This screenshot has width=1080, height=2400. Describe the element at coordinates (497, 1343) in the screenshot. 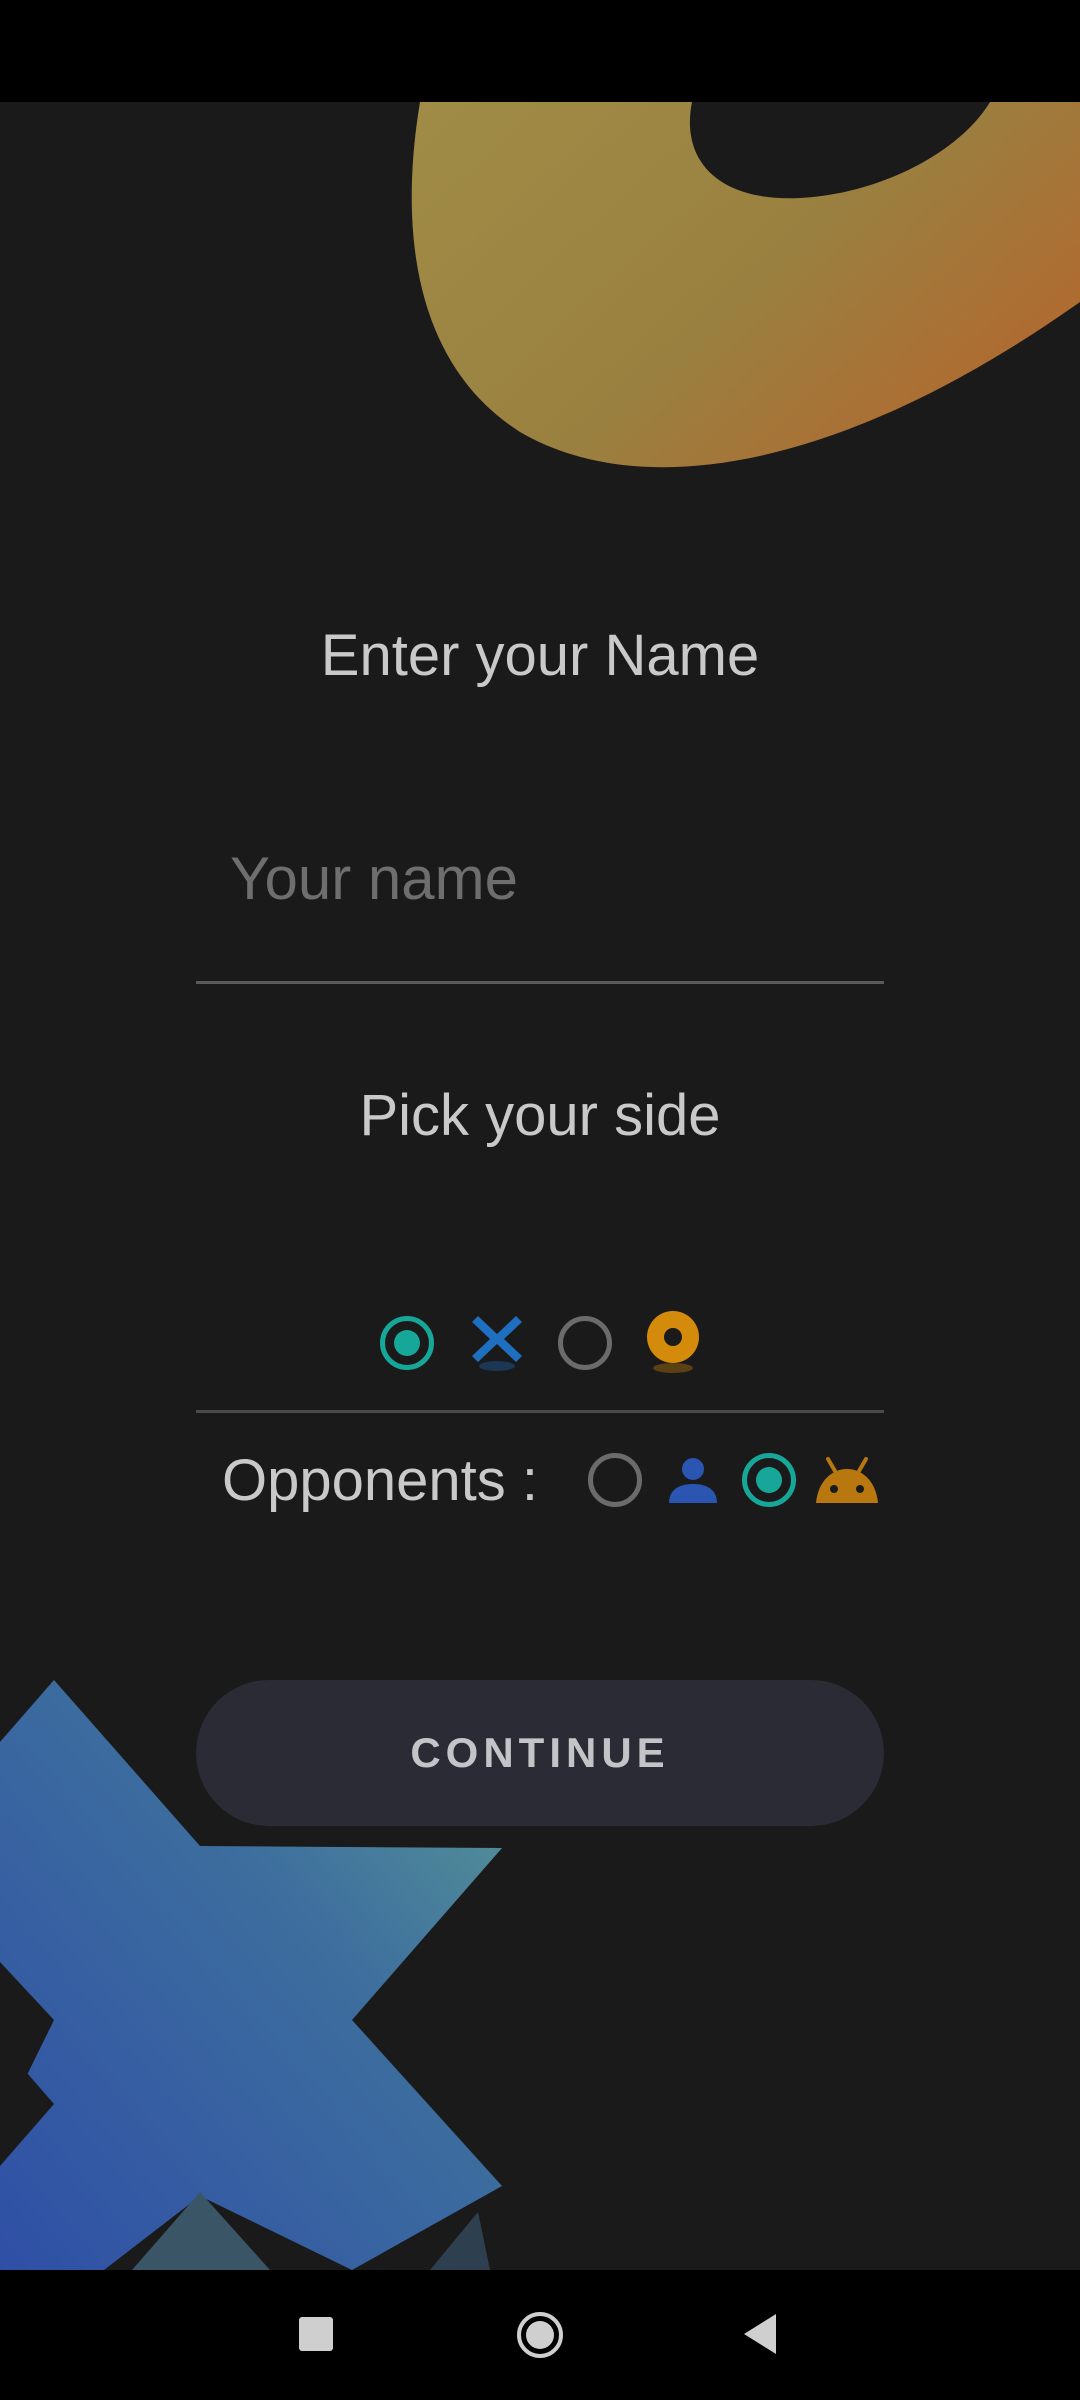

I see `x-mark-icon` at that location.